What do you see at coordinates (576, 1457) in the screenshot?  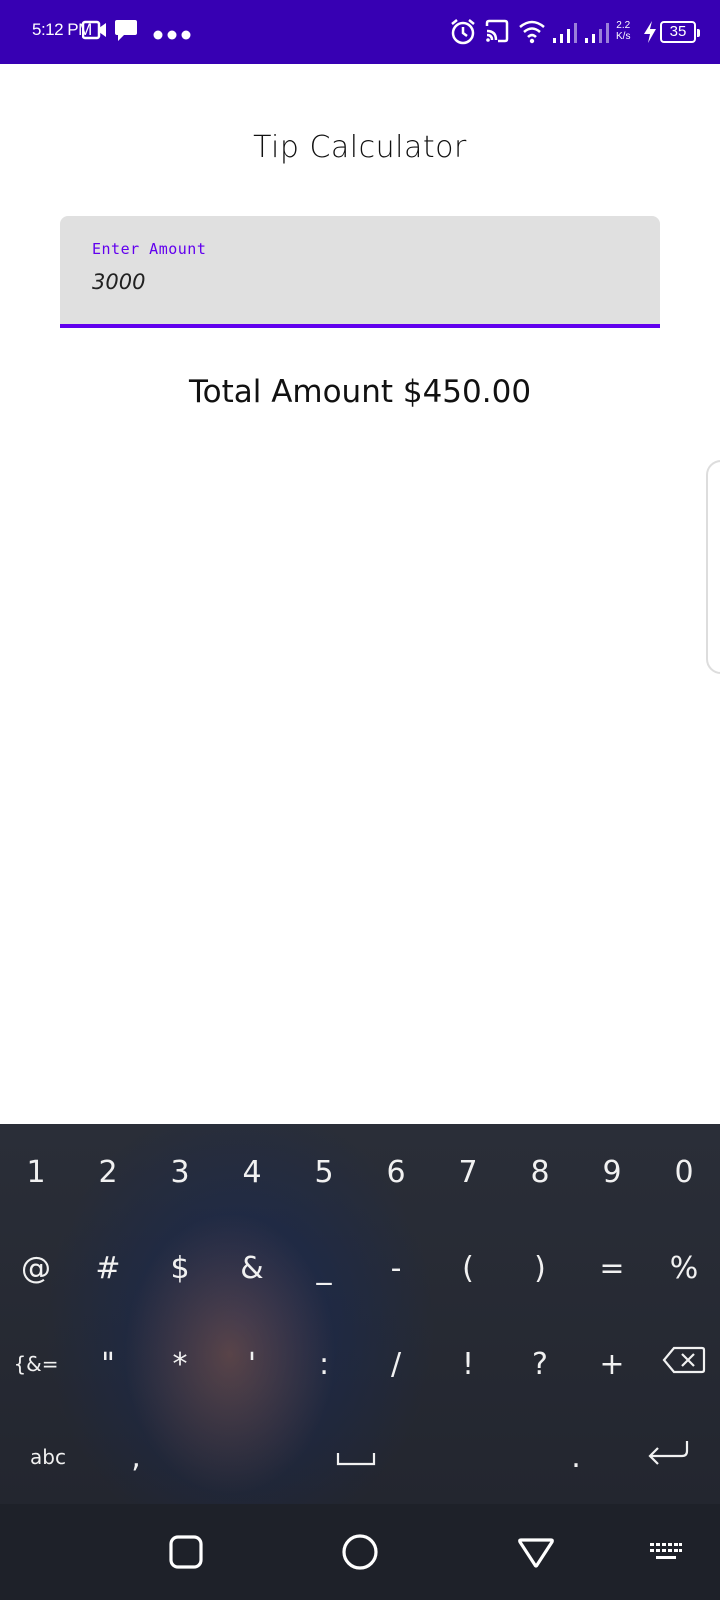 I see `key-period: .` at bounding box center [576, 1457].